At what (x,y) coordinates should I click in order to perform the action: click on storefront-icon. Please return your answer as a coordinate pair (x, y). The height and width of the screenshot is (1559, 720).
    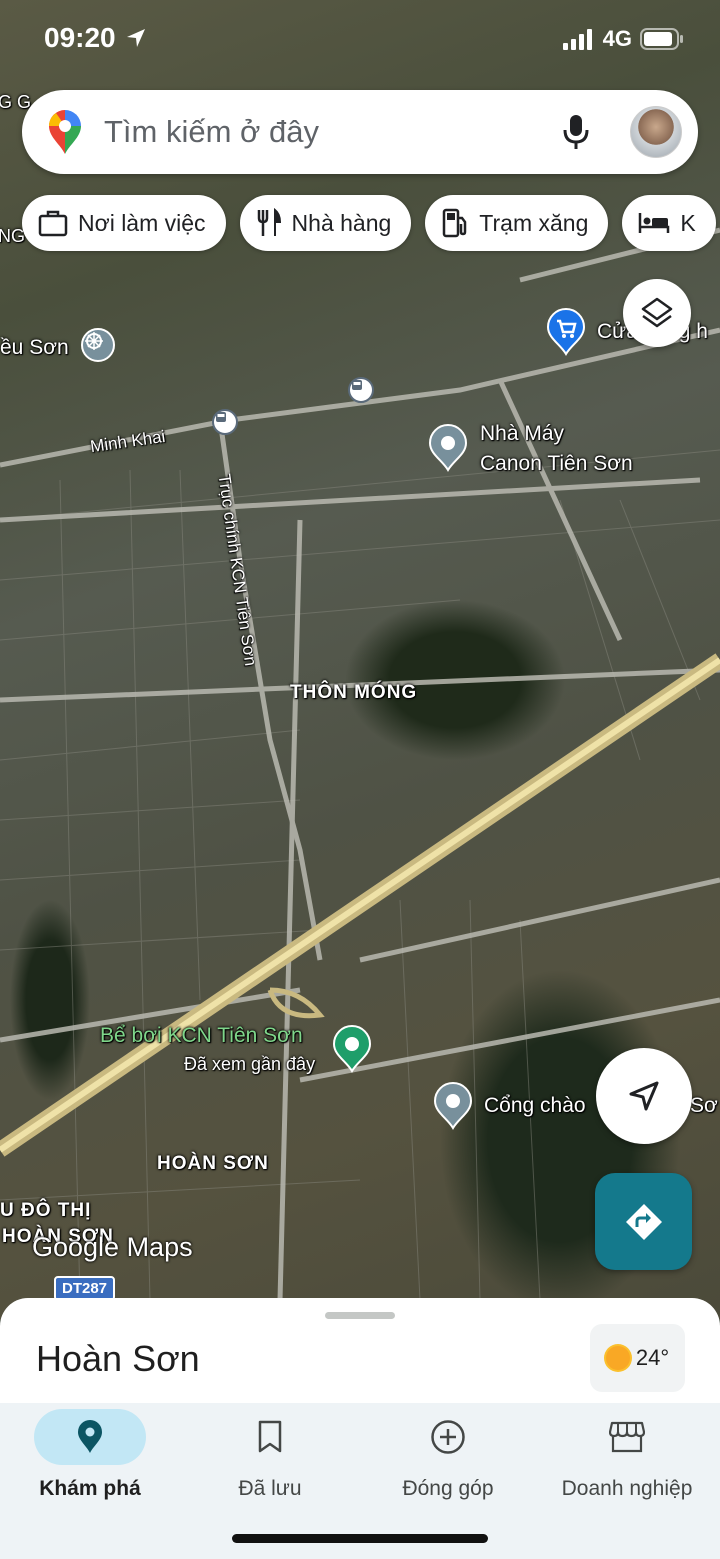
    Looking at the image, I should click on (627, 1437).